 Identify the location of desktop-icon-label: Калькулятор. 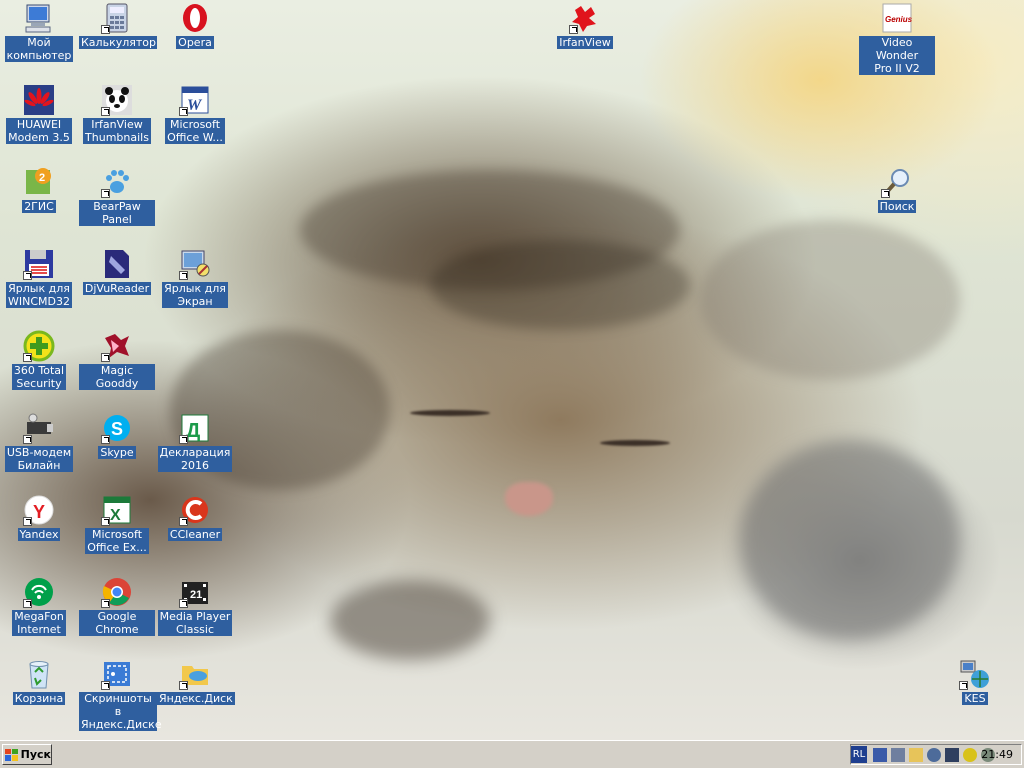
(118, 42).